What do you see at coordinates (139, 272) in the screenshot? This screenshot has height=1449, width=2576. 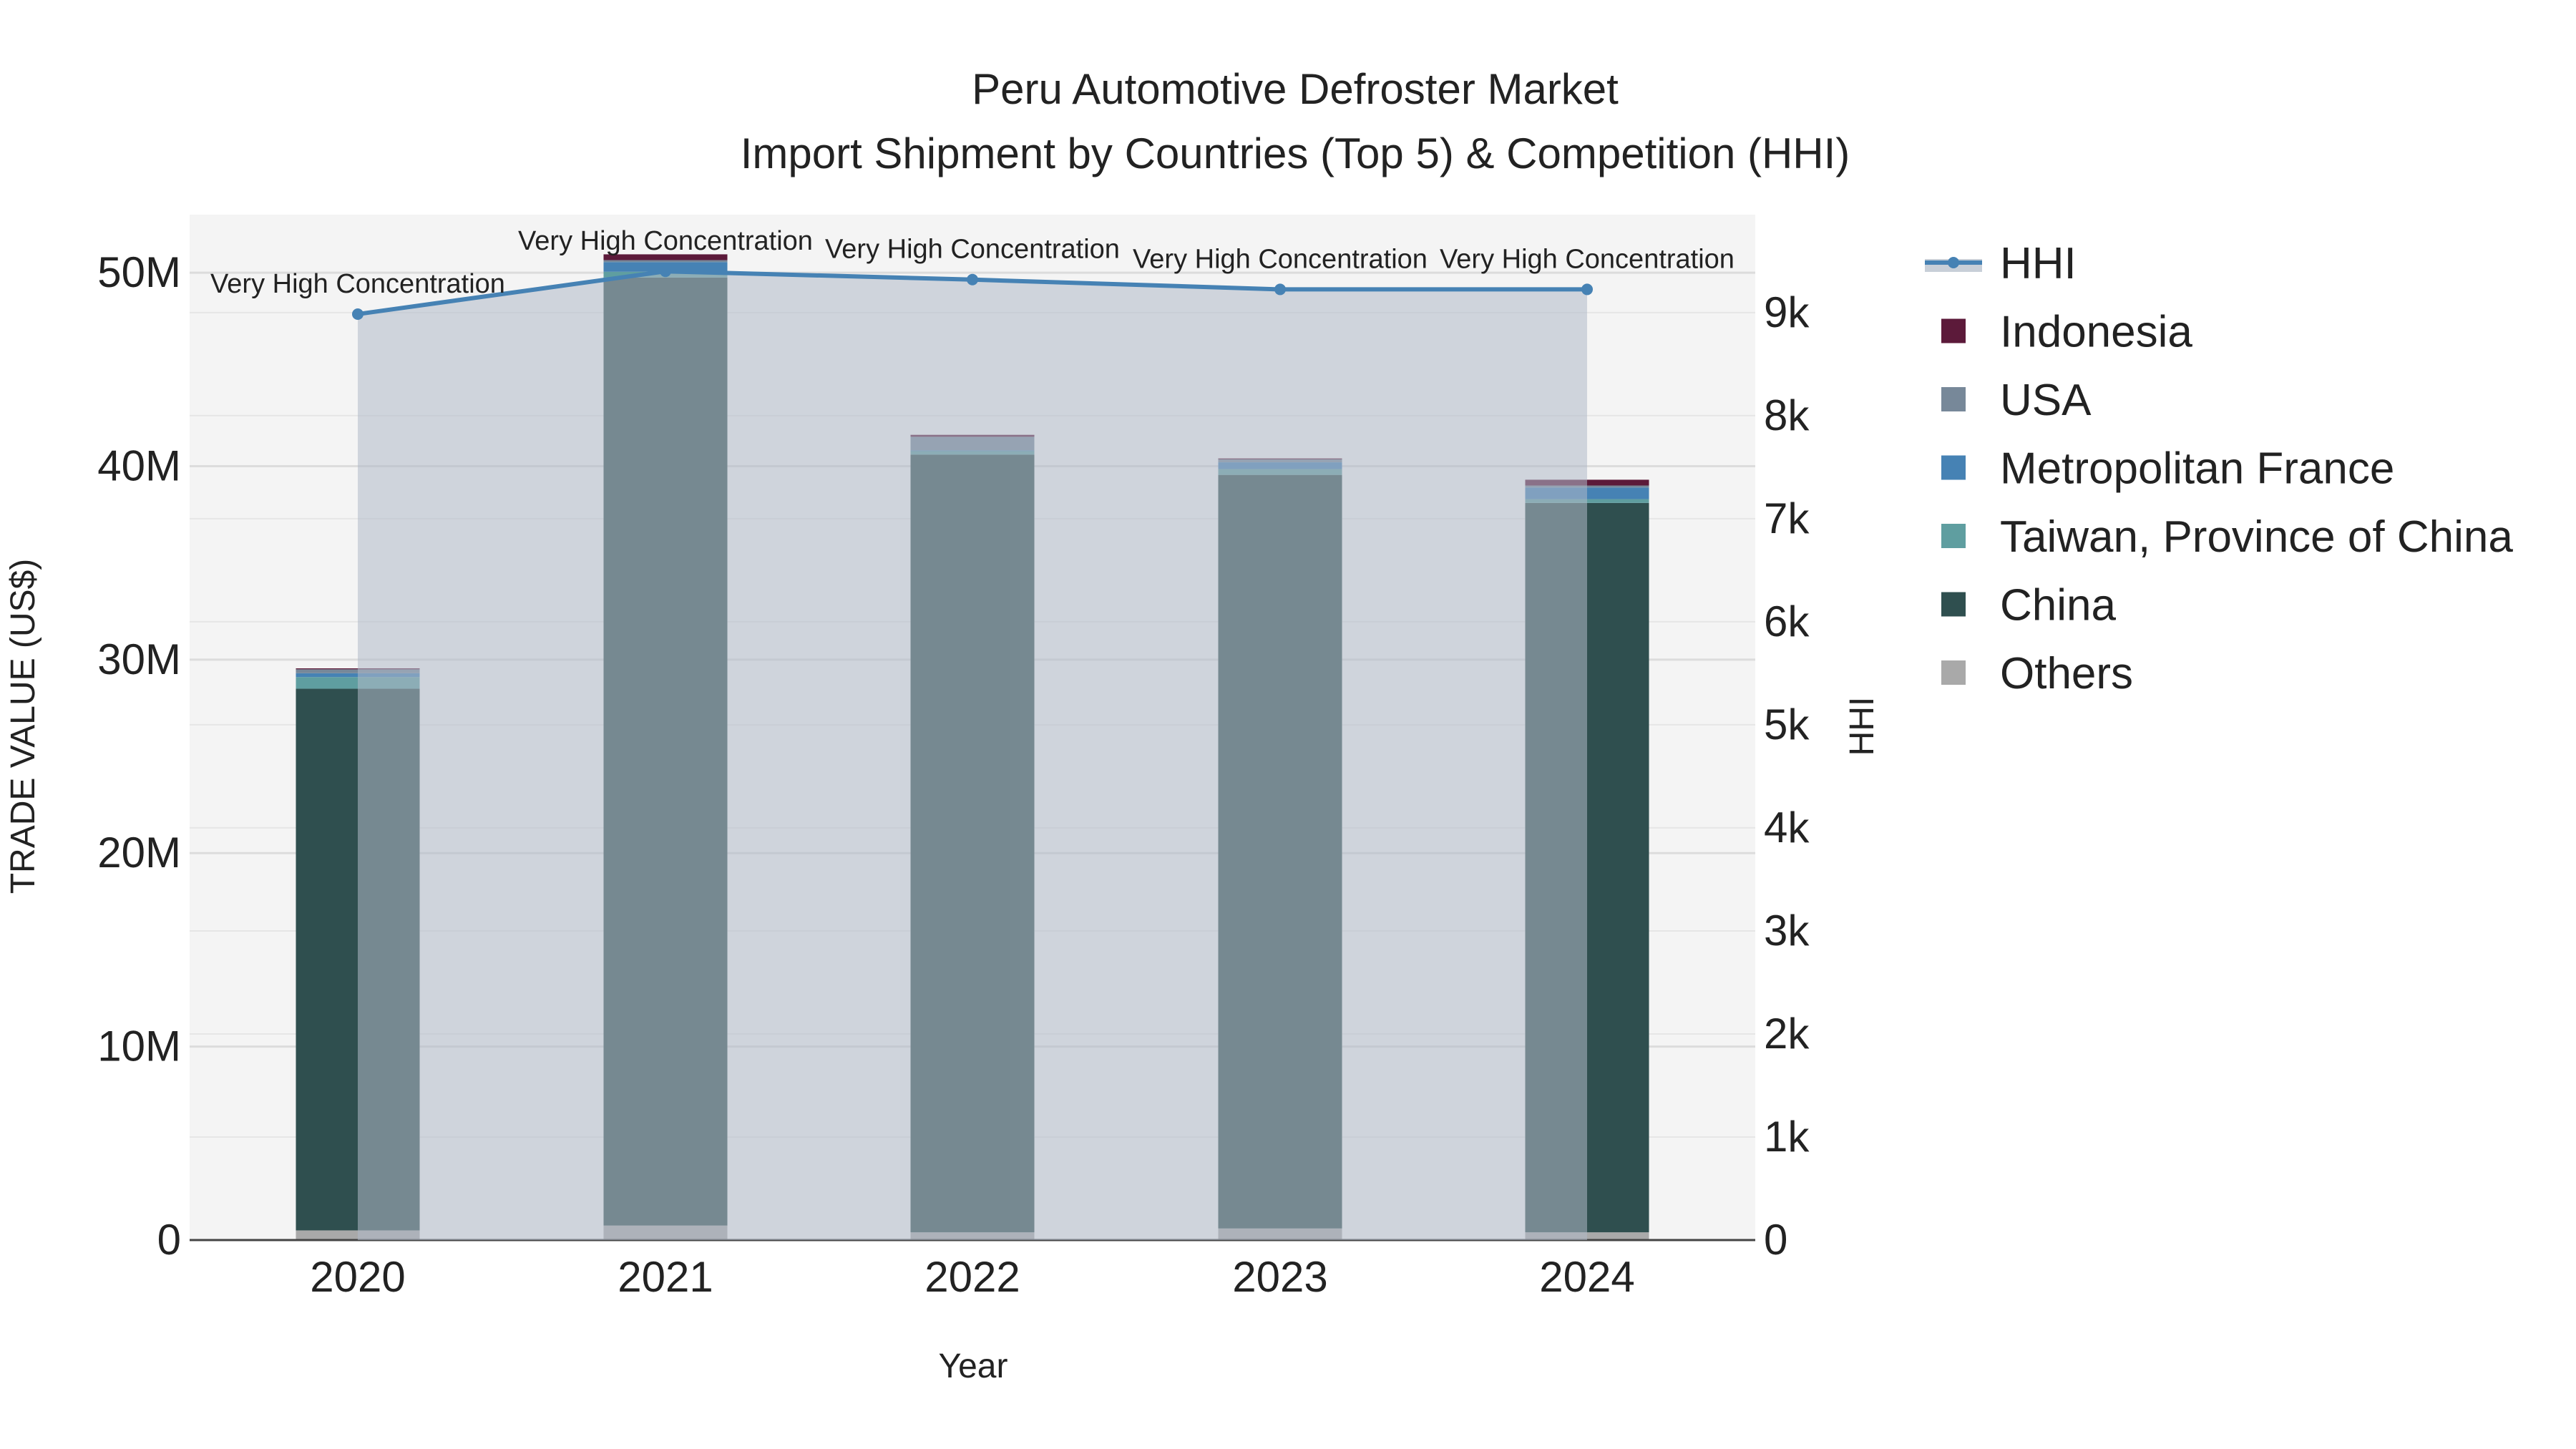 I see `y-tick-label: 50M` at bounding box center [139, 272].